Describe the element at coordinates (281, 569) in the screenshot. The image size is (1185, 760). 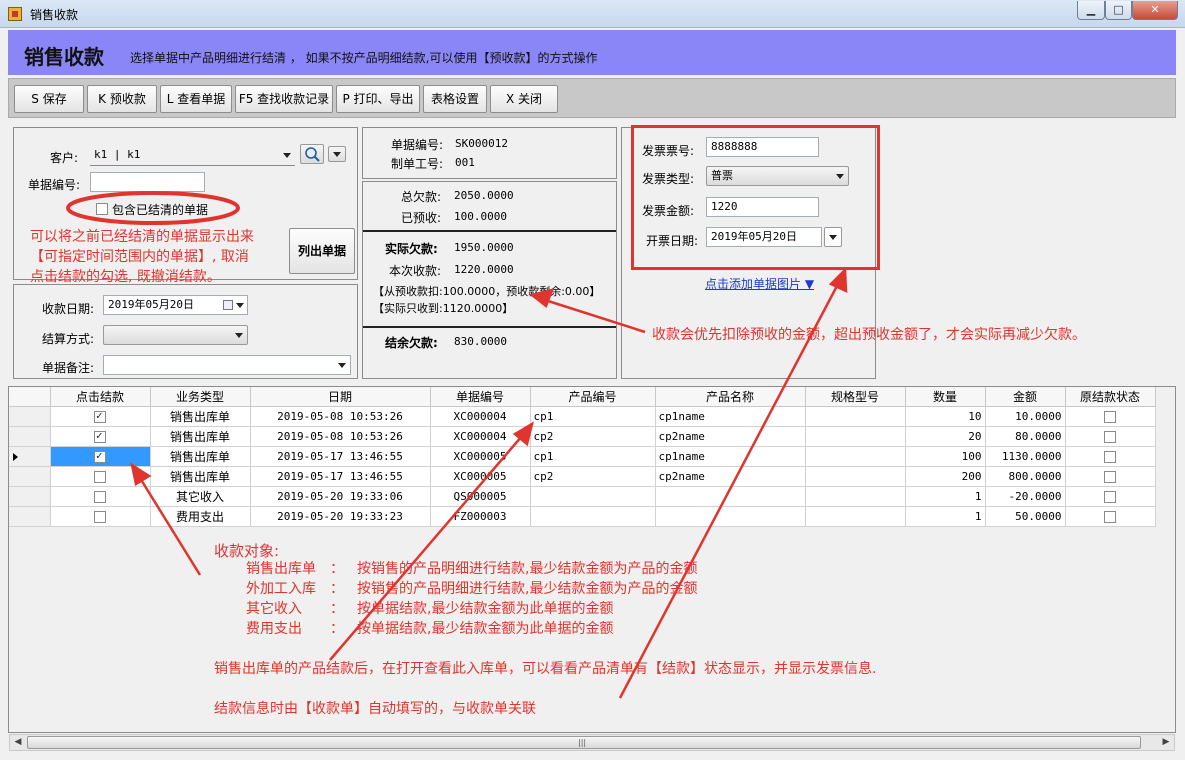
I see `object-name: 销售出库单` at that location.